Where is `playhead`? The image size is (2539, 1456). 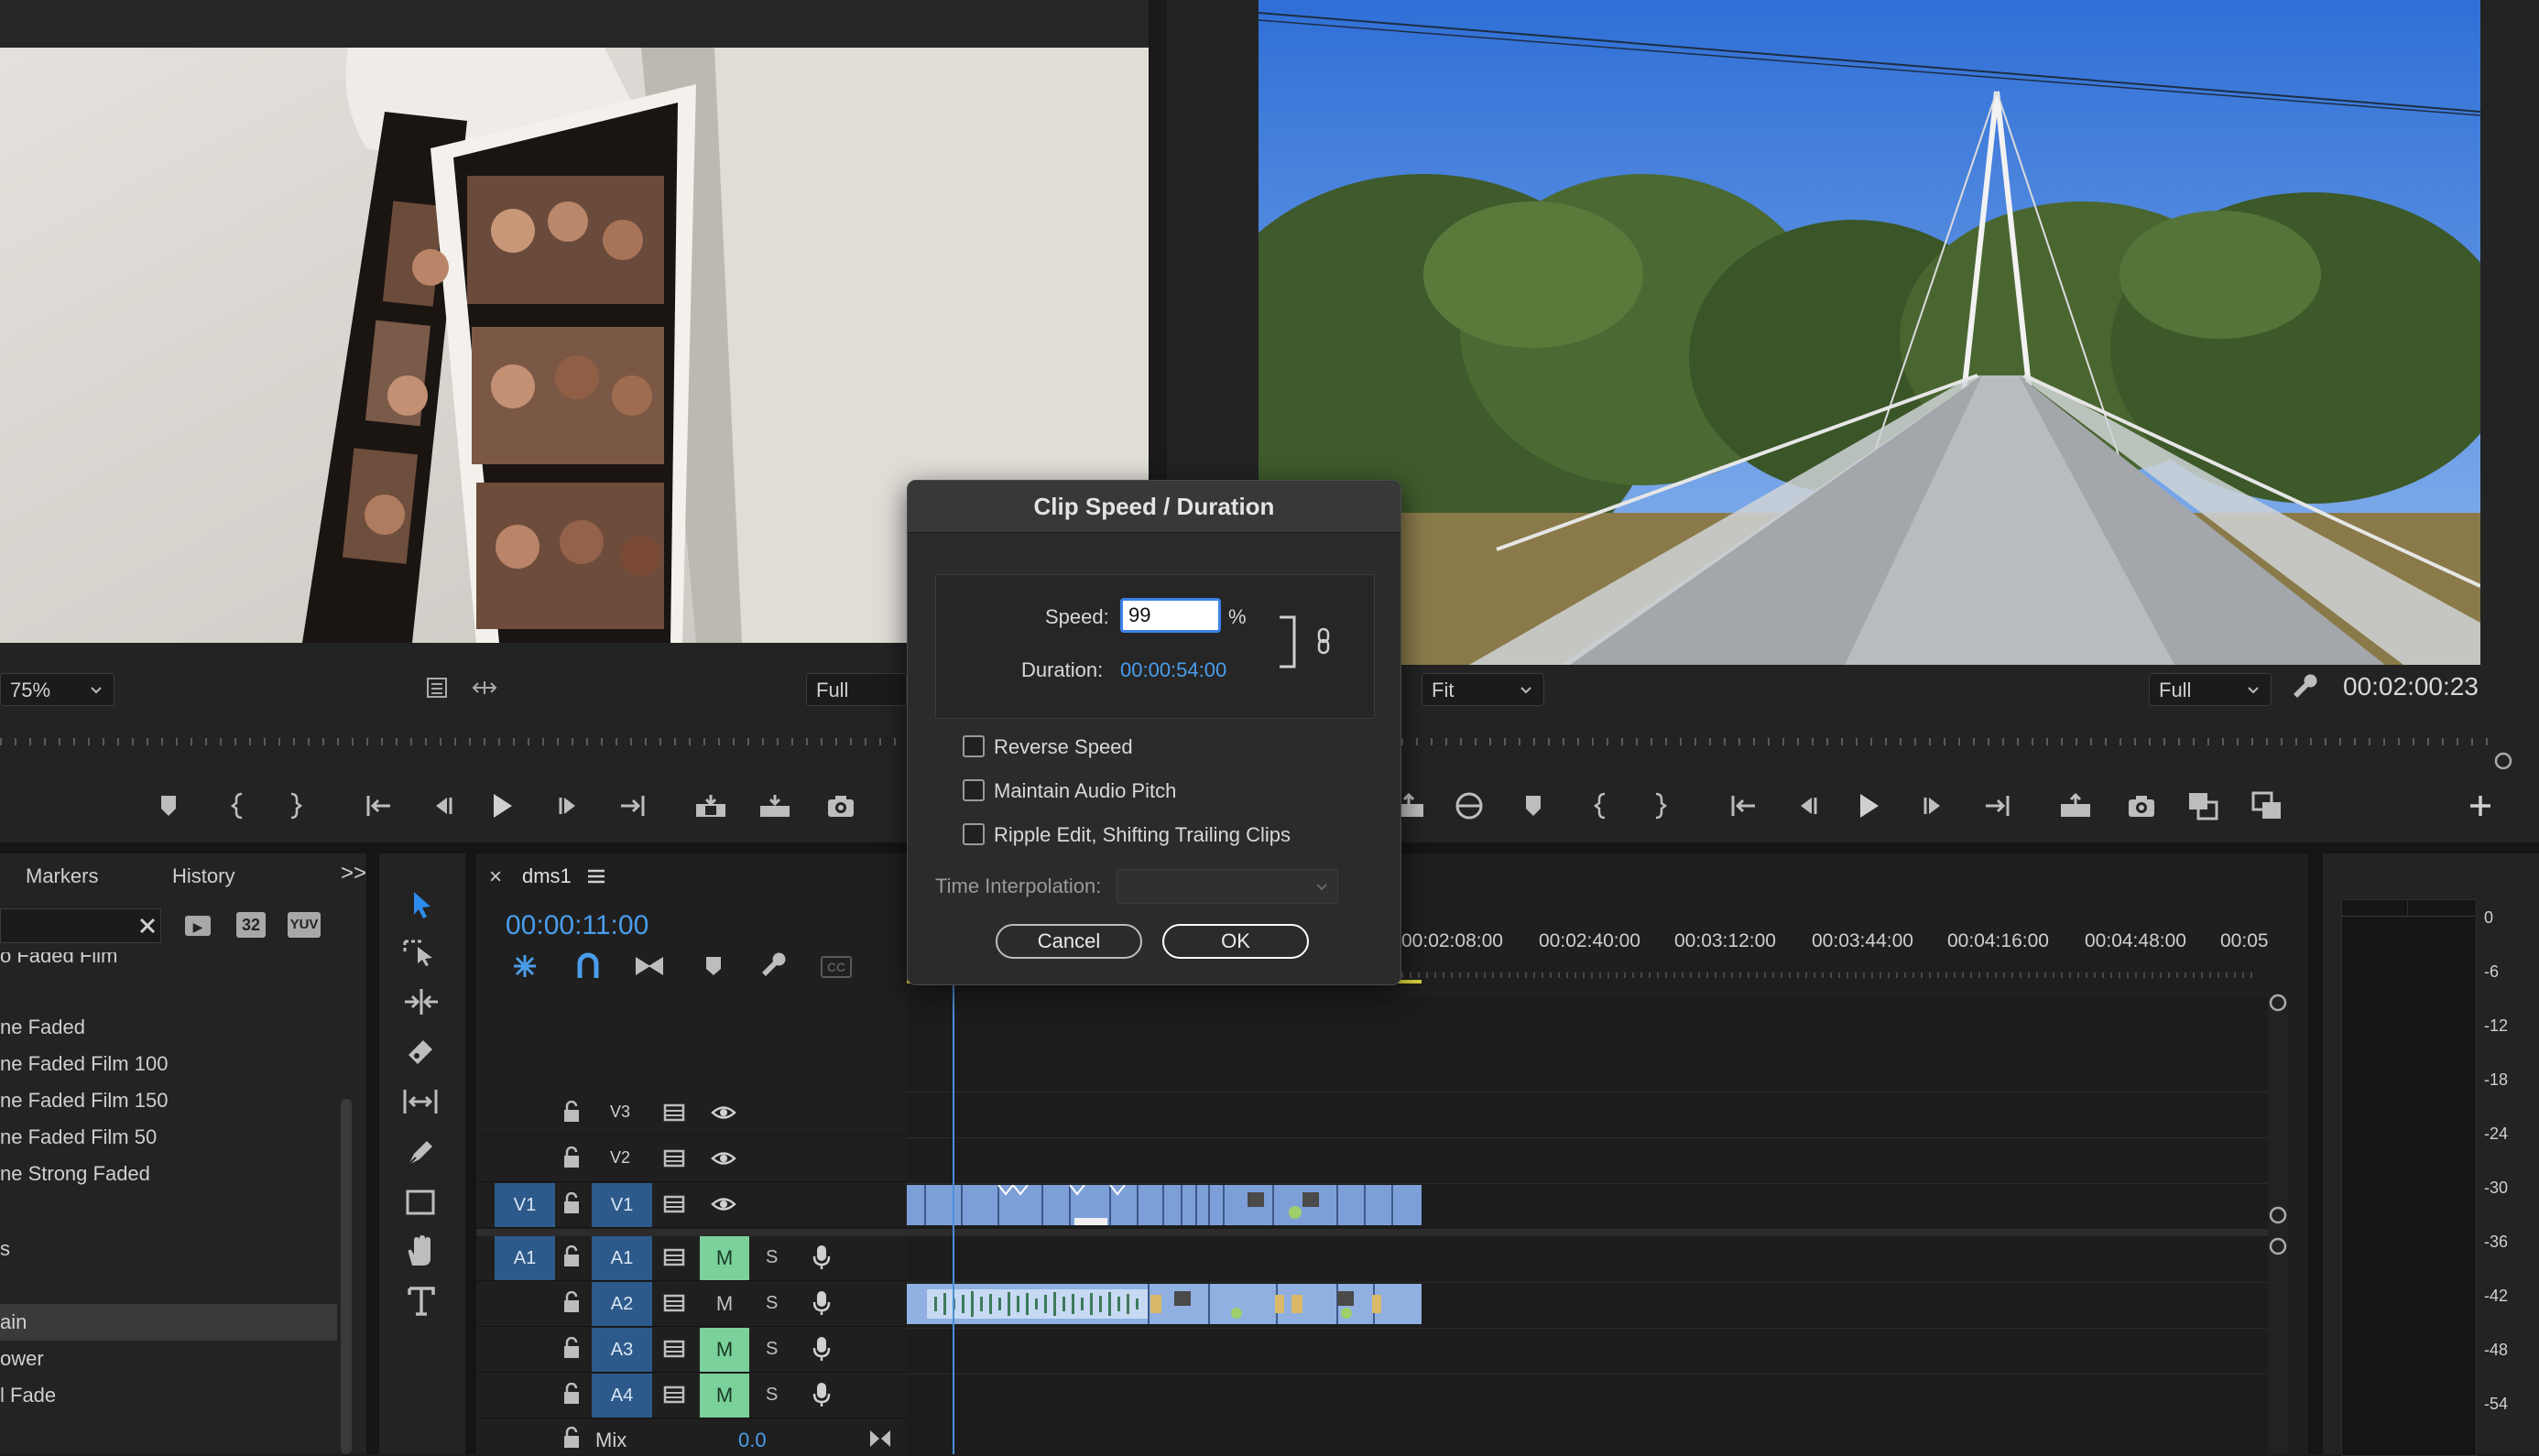
playhead is located at coordinates (954, 1219).